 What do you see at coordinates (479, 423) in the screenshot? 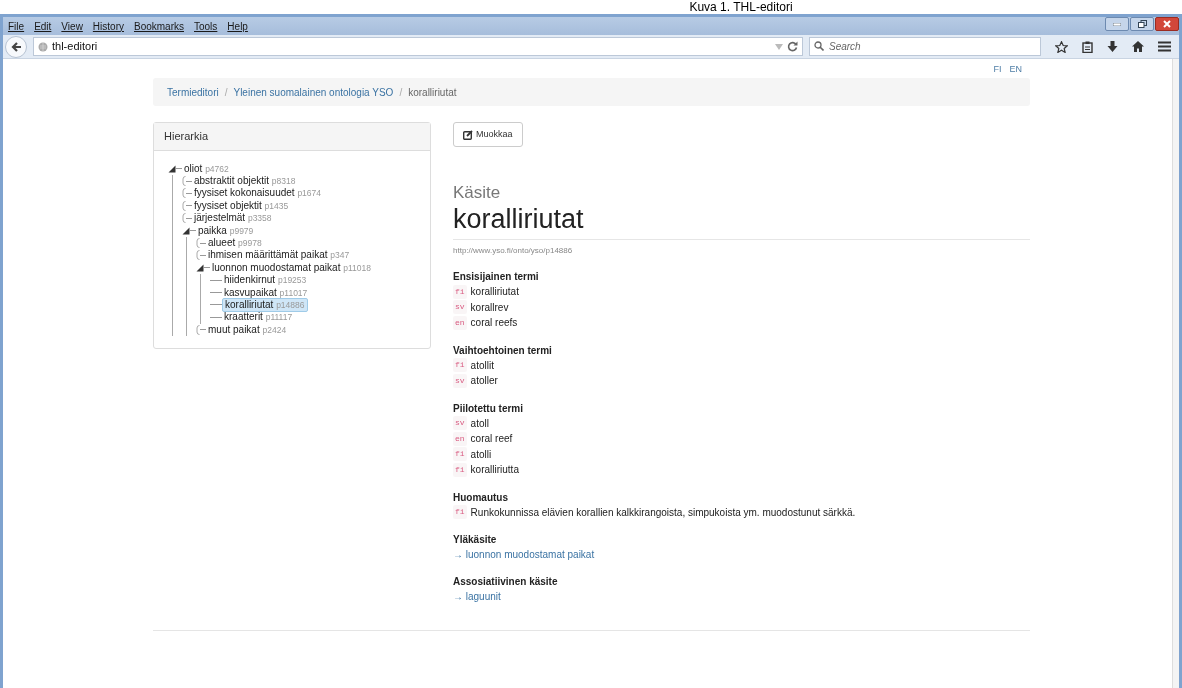
I see `term-text: atoll` at bounding box center [479, 423].